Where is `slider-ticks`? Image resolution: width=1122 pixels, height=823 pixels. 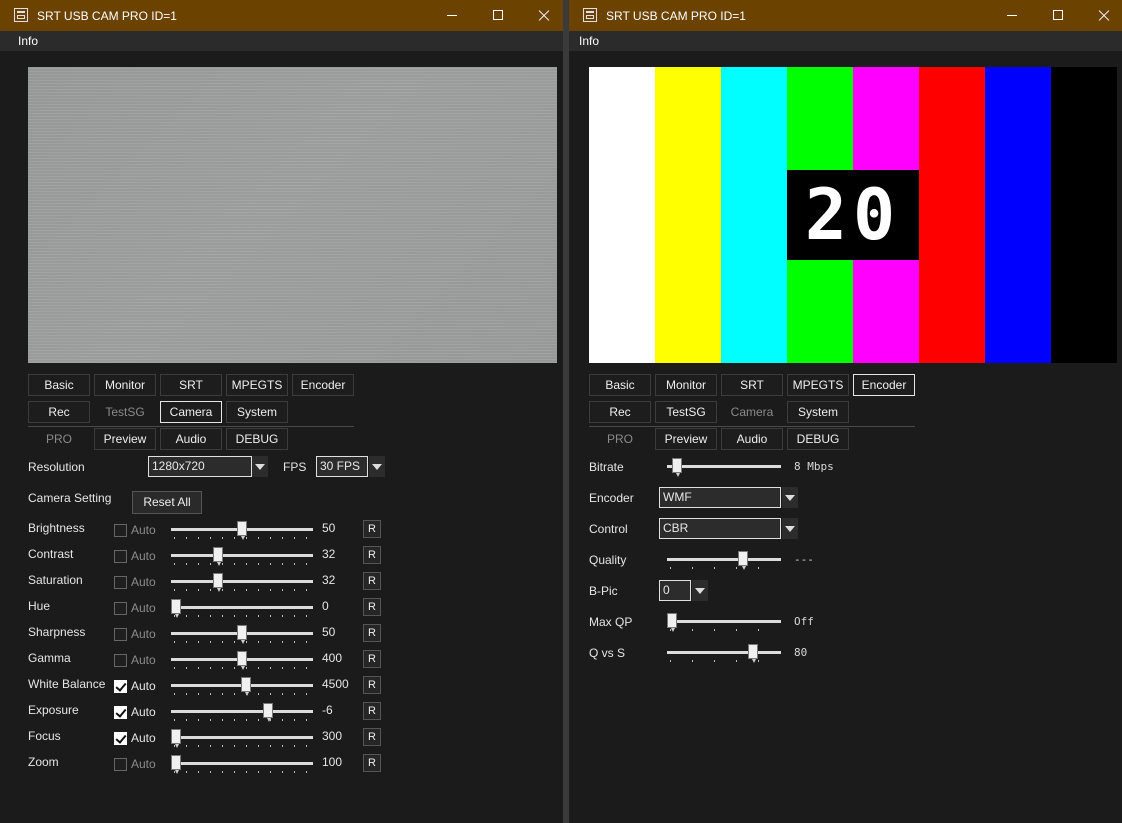
slider-ticks is located at coordinates (724, 630).